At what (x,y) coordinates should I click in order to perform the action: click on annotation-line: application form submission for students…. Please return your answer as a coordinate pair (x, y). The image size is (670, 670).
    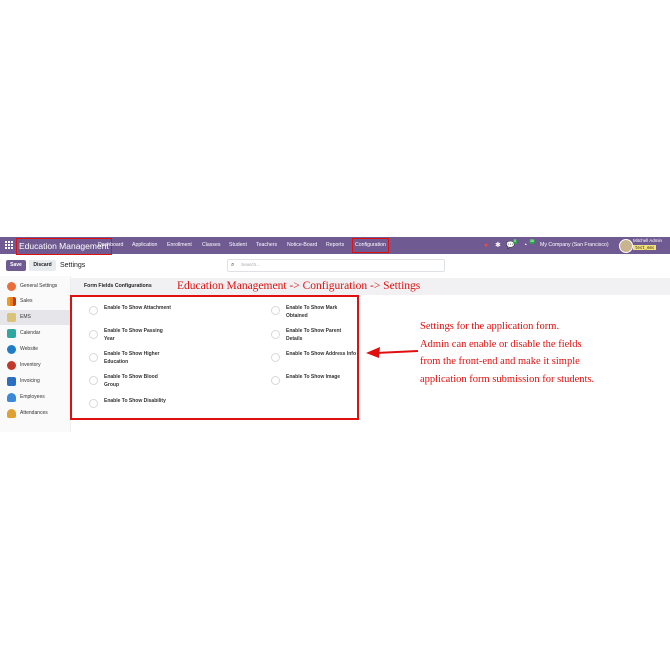
    Looking at the image, I should click on (507, 379).